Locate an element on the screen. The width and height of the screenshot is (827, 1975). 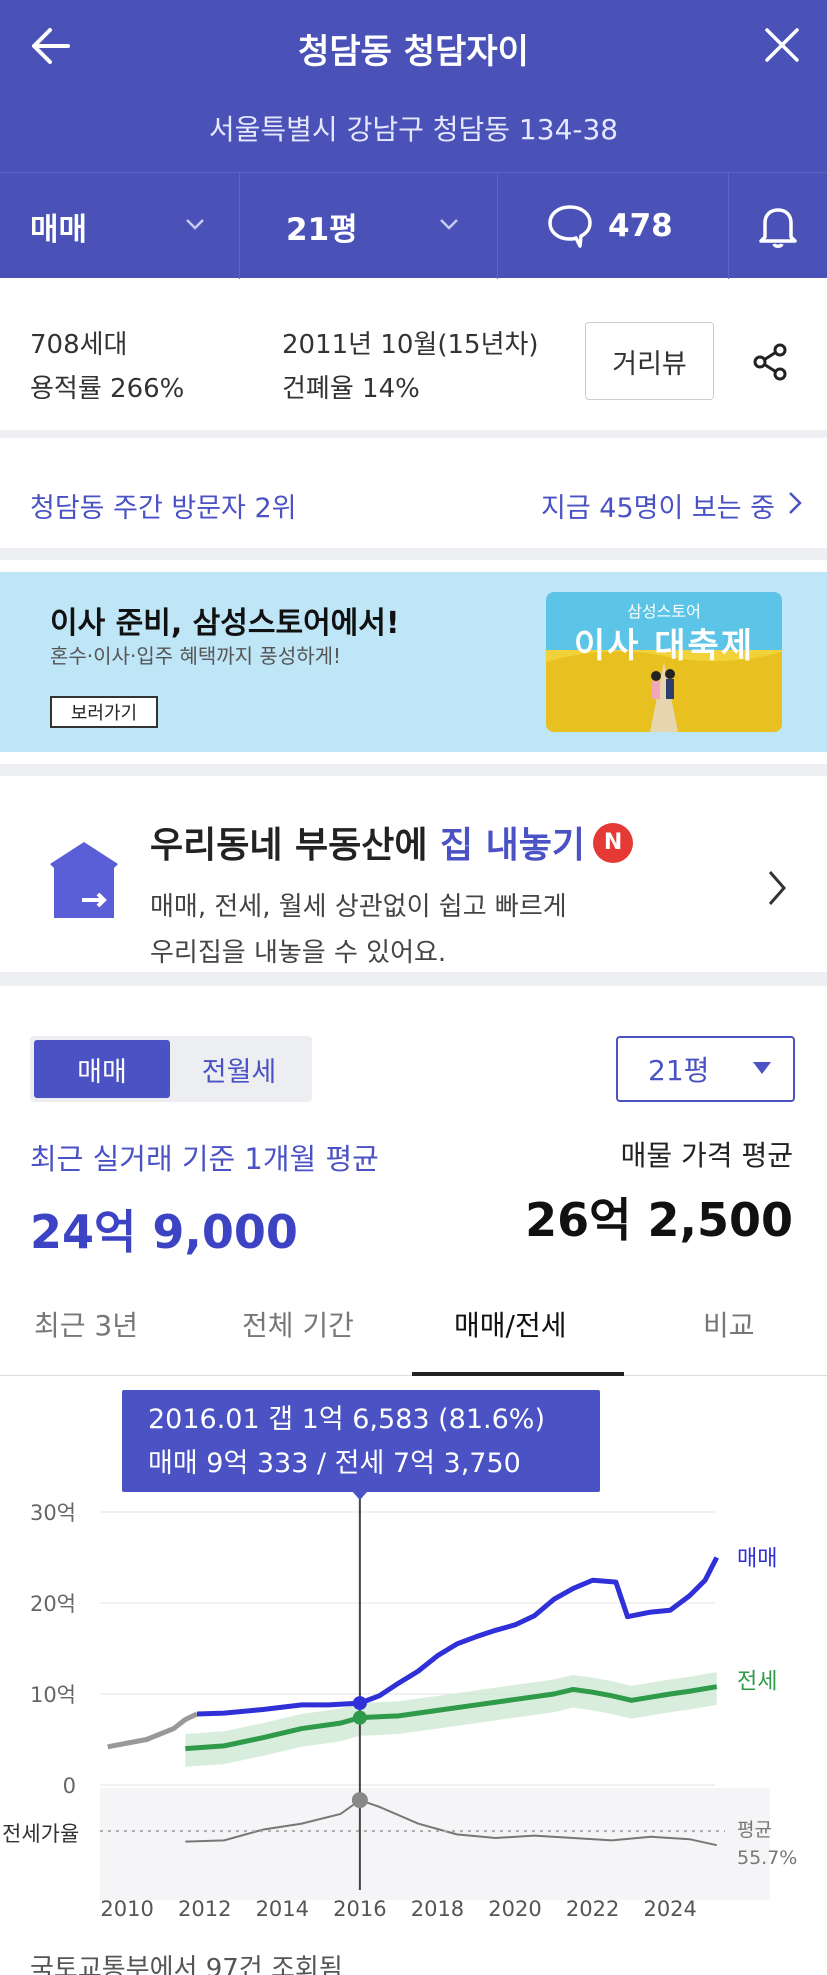
tab-sale-jeonse: 매매/전세 is located at coordinates (510, 1324).